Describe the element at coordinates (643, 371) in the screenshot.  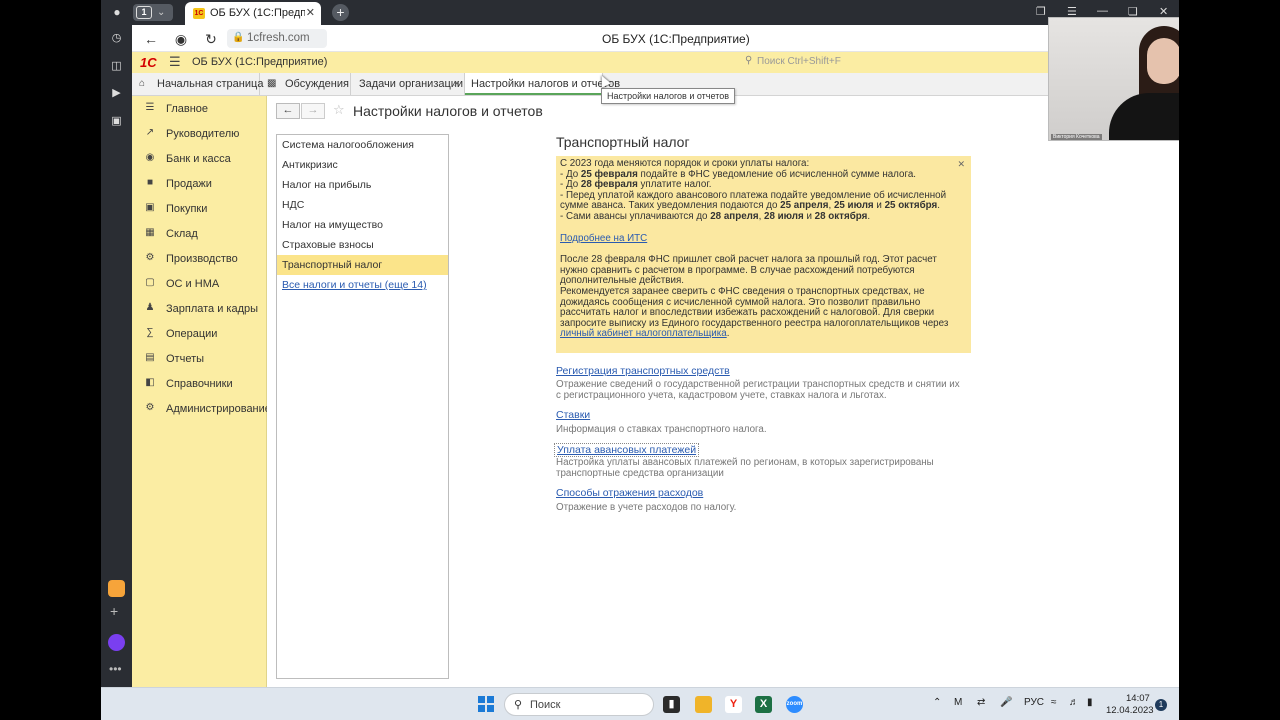
I see `vehicle-registration-link: Регистрация транспортных средств` at that location.